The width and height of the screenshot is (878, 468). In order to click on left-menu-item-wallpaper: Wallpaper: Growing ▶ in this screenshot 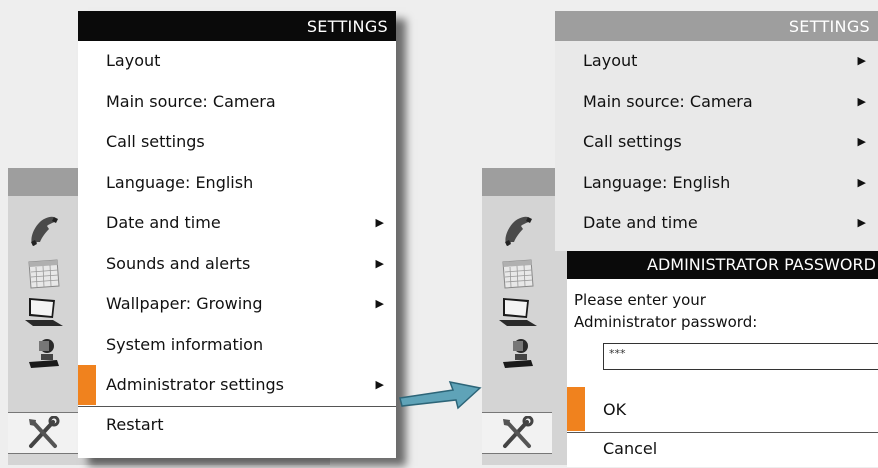, I will do `click(237, 304)`.